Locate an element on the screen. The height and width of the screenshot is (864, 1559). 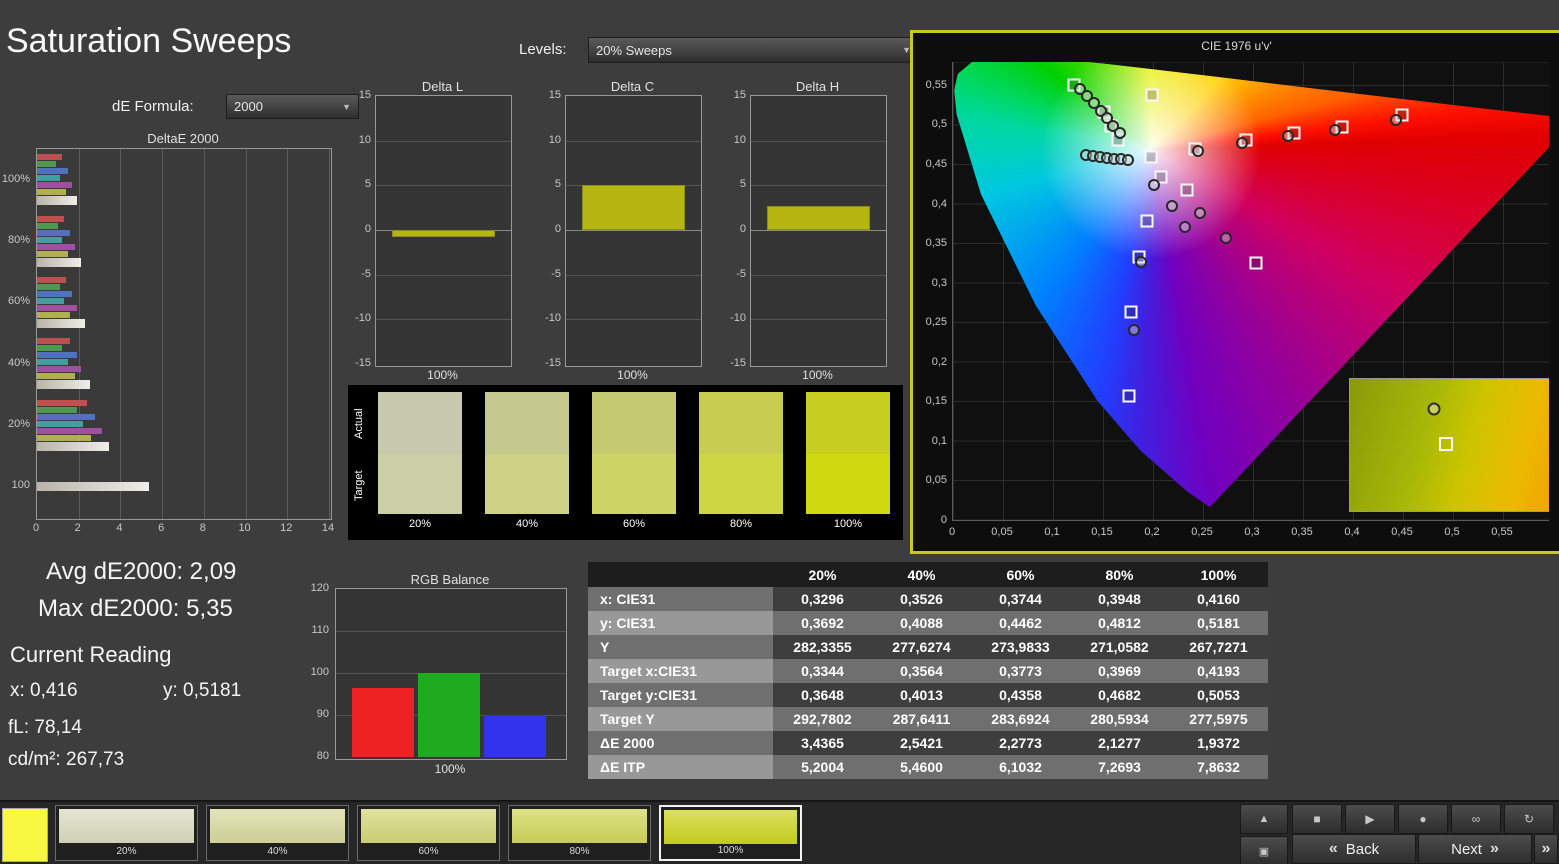
column-header: 40% is located at coordinates (921, 574).